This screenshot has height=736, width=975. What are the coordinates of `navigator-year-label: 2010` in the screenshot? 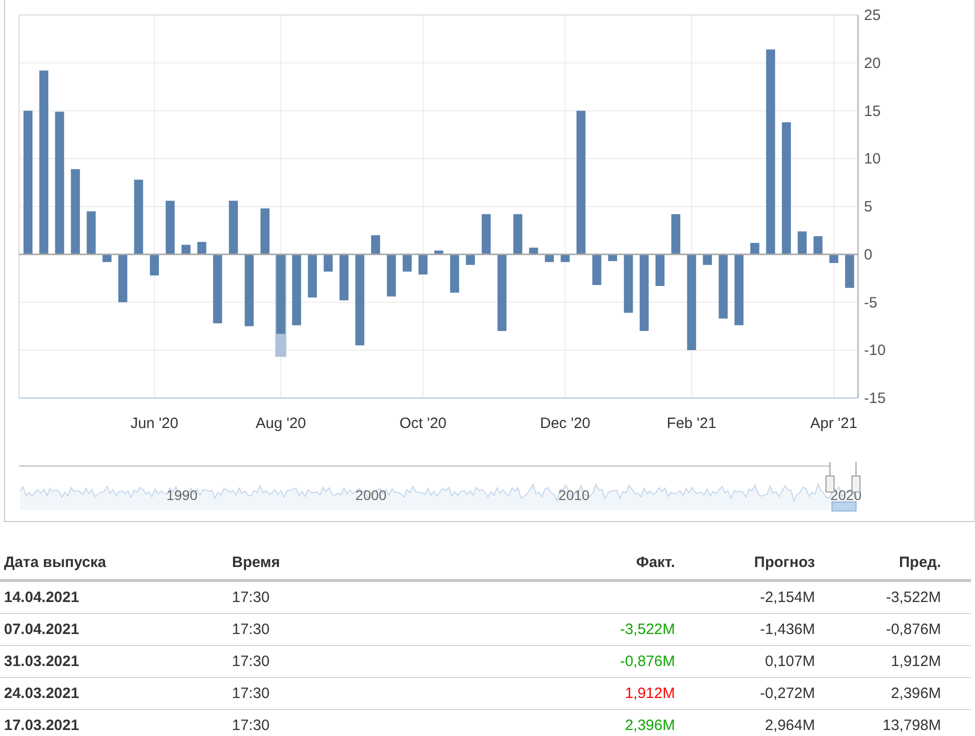 It's located at (574, 495).